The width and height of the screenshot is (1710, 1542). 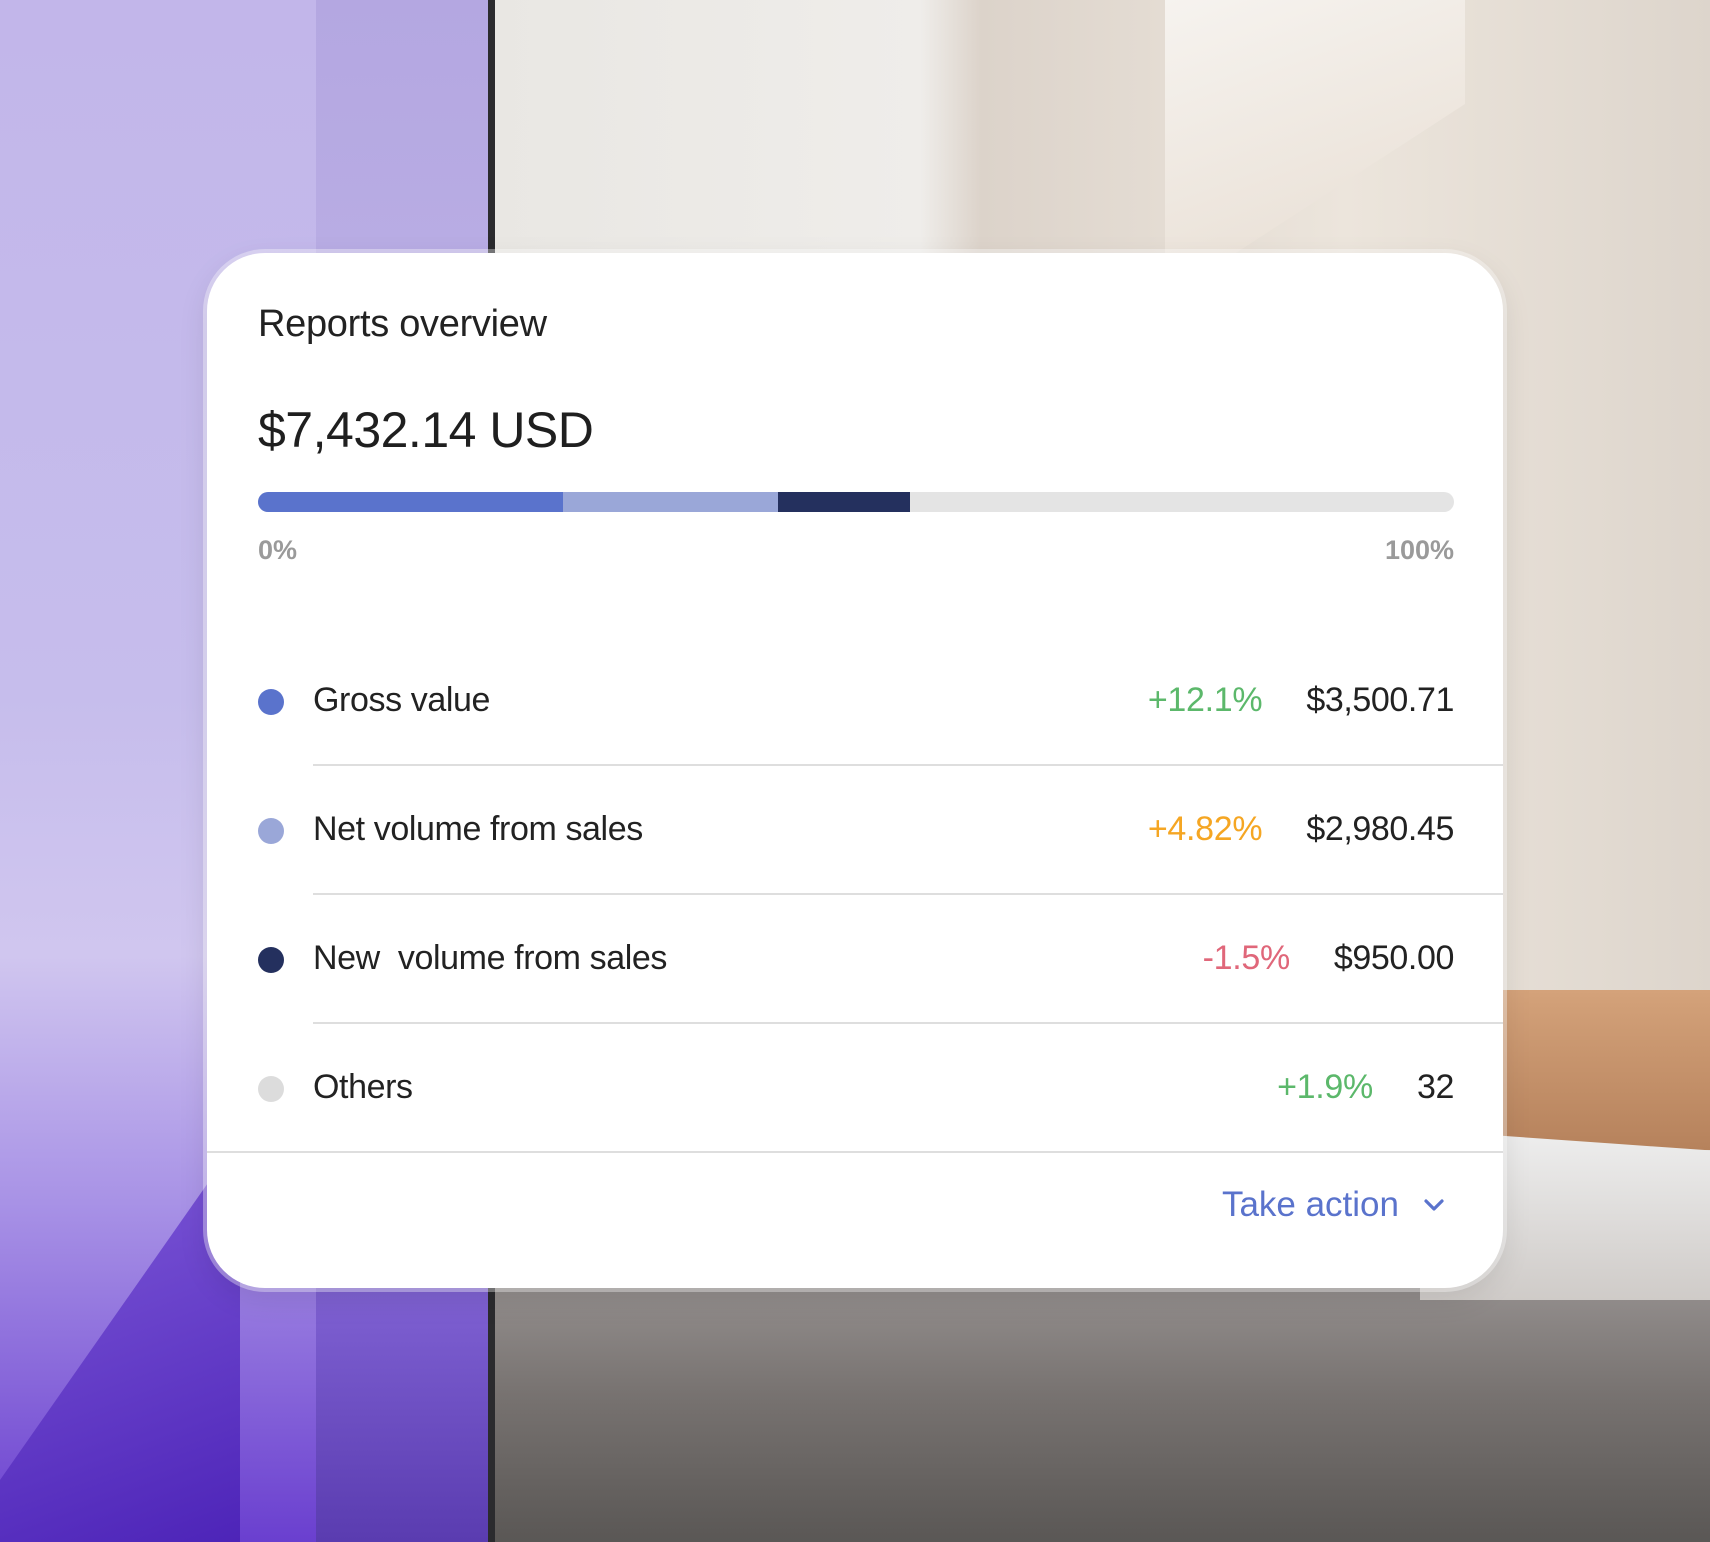 What do you see at coordinates (1434, 1205) in the screenshot?
I see `chevron-down-icon` at bounding box center [1434, 1205].